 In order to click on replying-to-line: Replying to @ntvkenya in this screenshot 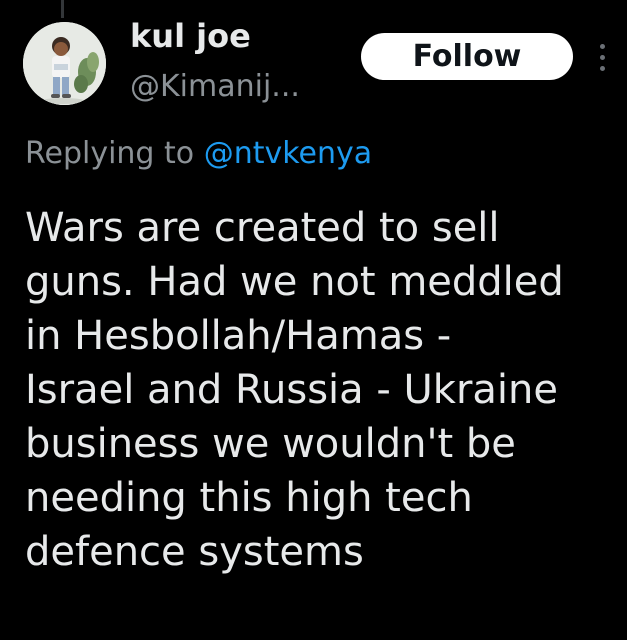, I will do `click(198, 154)`.